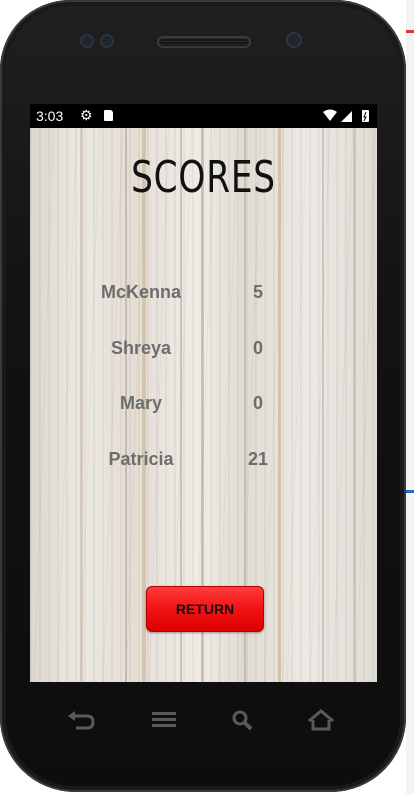  Describe the element at coordinates (203, 353) in the screenshot. I see `score-row: Shreya 0` at that location.